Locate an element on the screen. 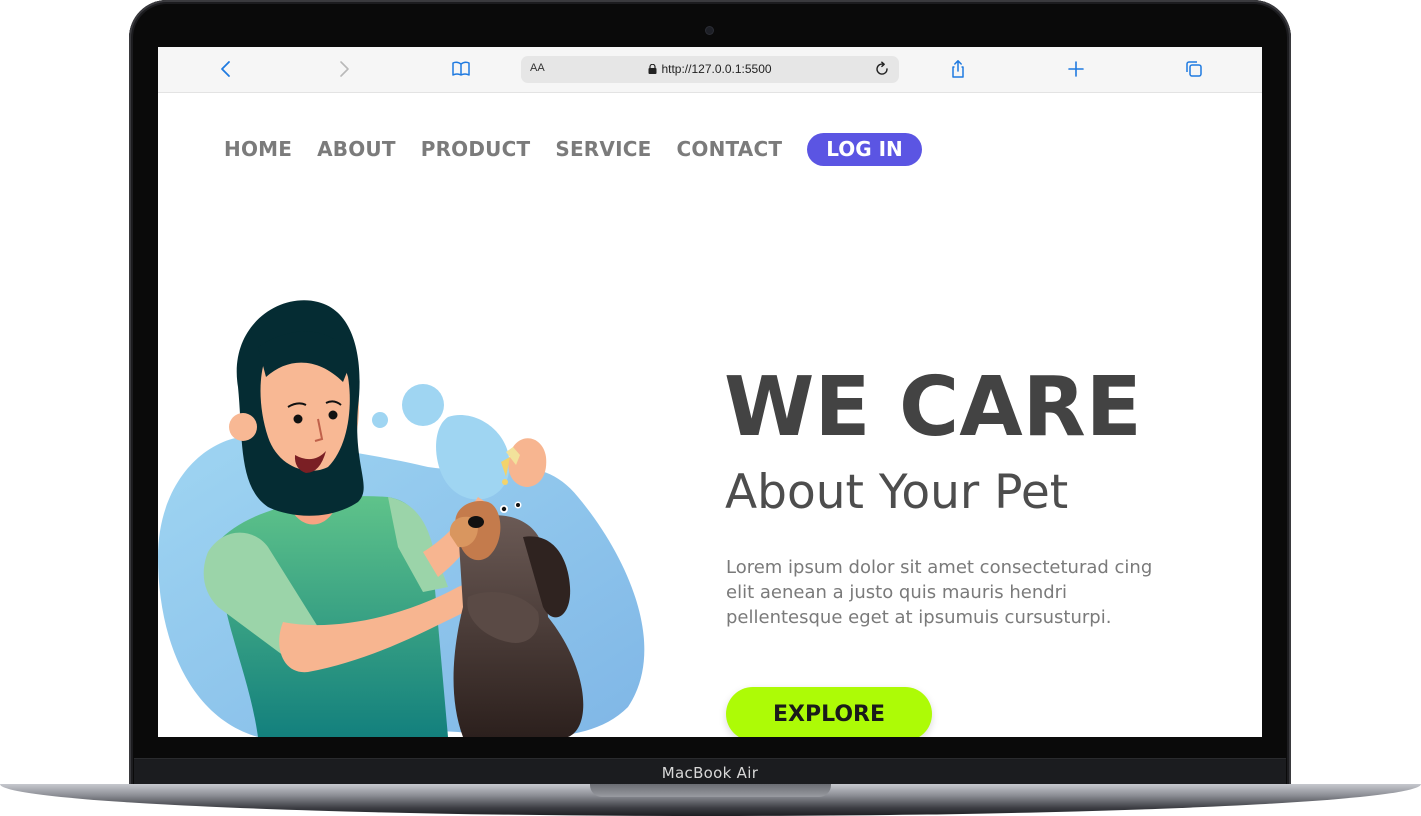 The width and height of the screenshot is (1421, 816). laptop-chin: MacBook Air is located at coordinates (710, 772).